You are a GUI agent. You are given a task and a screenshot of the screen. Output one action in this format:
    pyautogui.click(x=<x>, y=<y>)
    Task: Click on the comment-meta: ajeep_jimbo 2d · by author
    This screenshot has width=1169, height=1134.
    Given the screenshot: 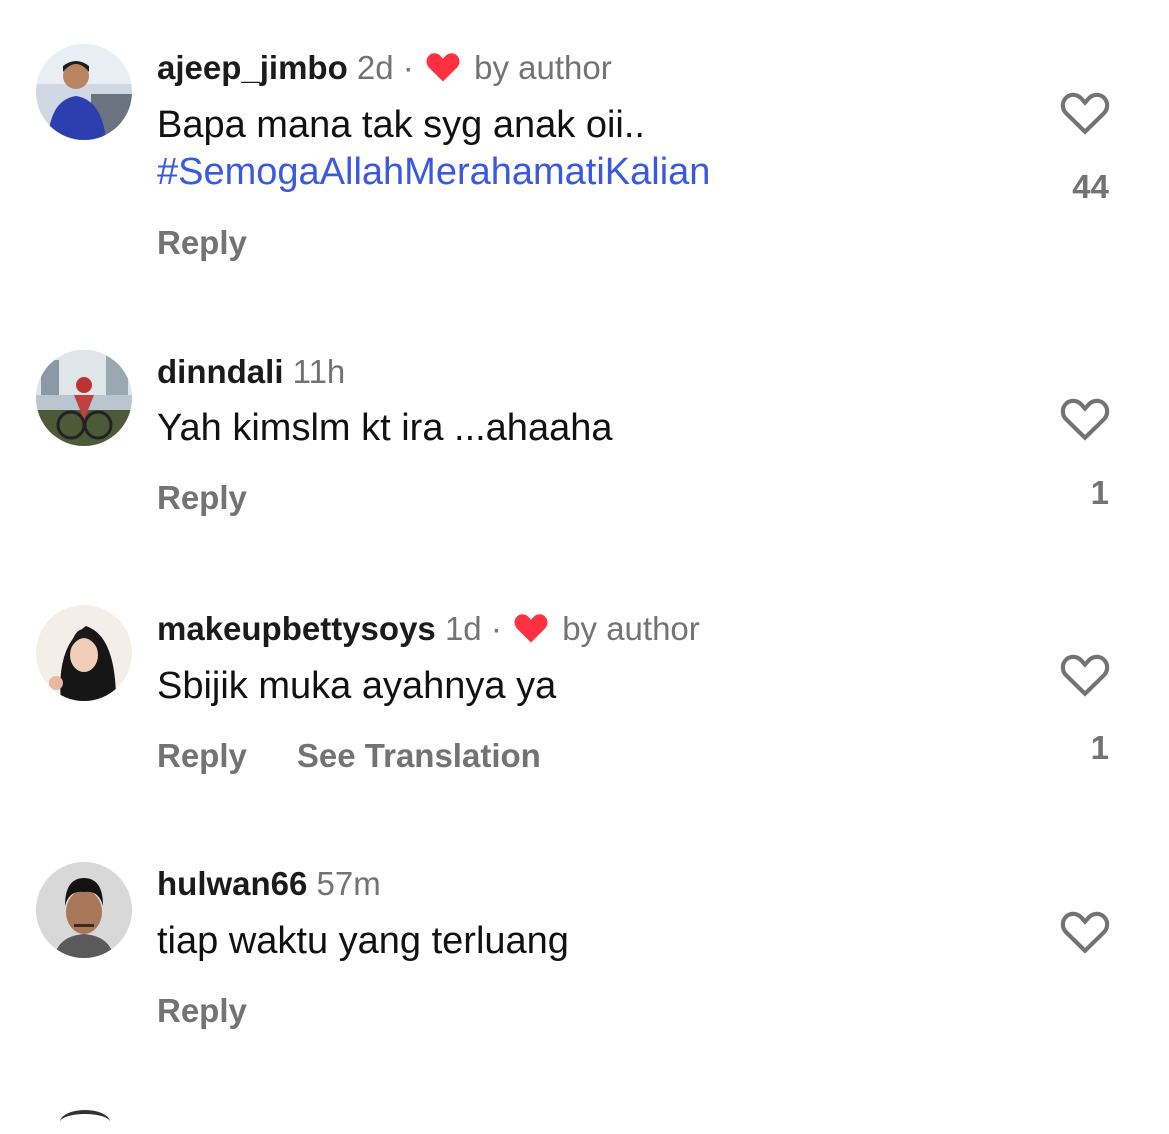 What is the action you would take?
    pyautogui.click(x=384, y=70)
    